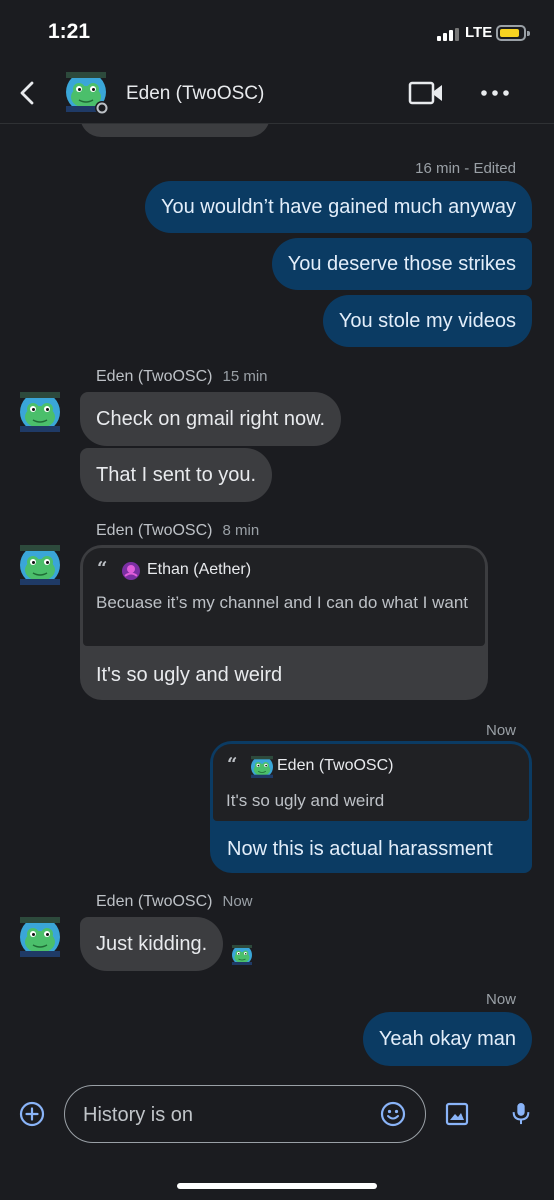 The height and width of the screenshot is (1200, 554). I want to click on quoted-sender-name: Ethan (Aether), so click(199, 569).